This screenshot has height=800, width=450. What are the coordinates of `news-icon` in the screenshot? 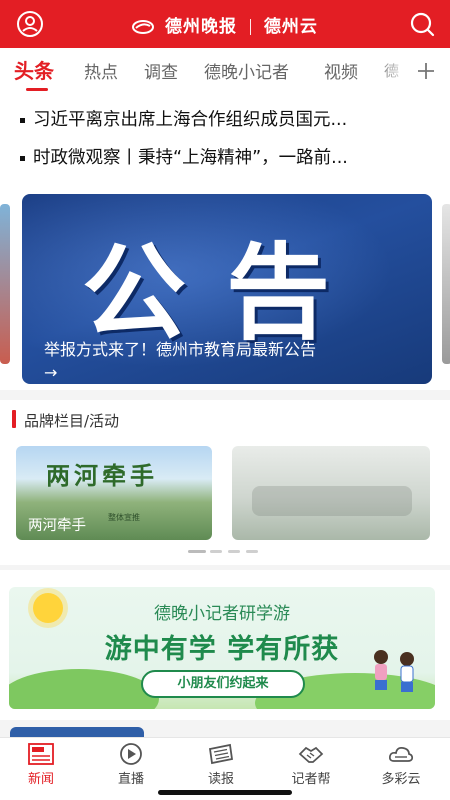 It's located at (41, 754).